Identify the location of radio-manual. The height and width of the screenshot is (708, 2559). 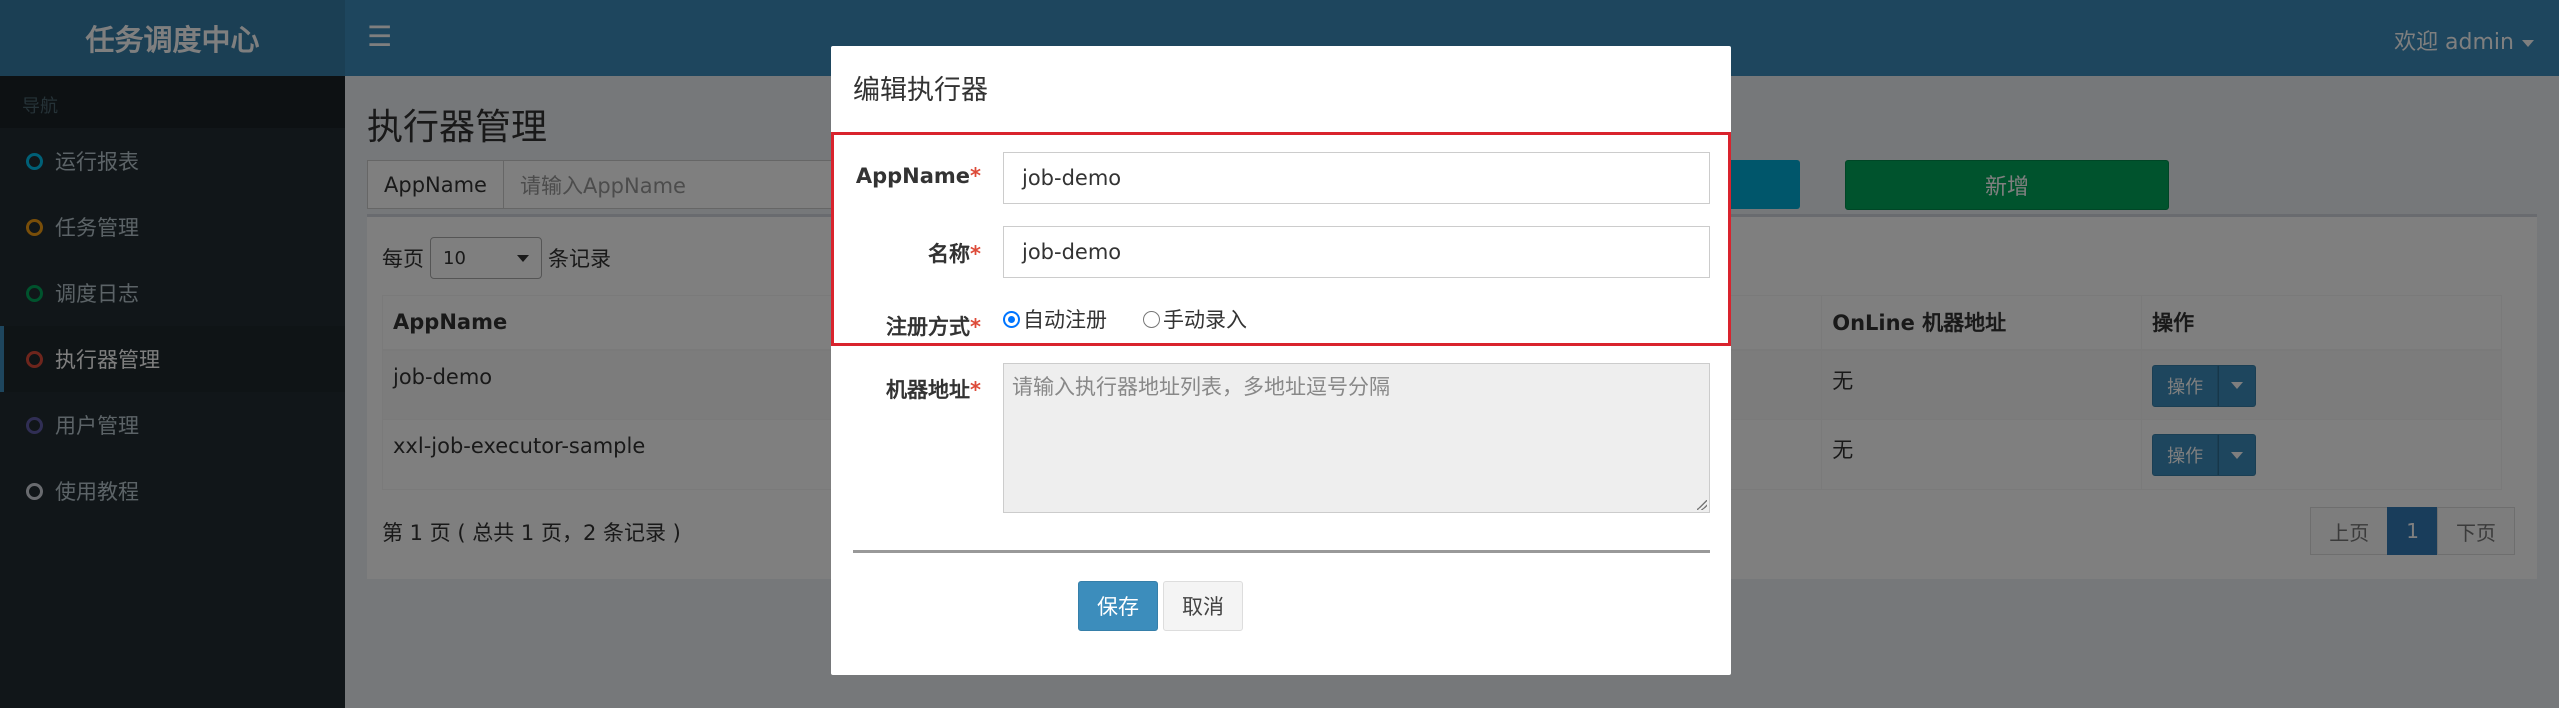
(1151, 319).